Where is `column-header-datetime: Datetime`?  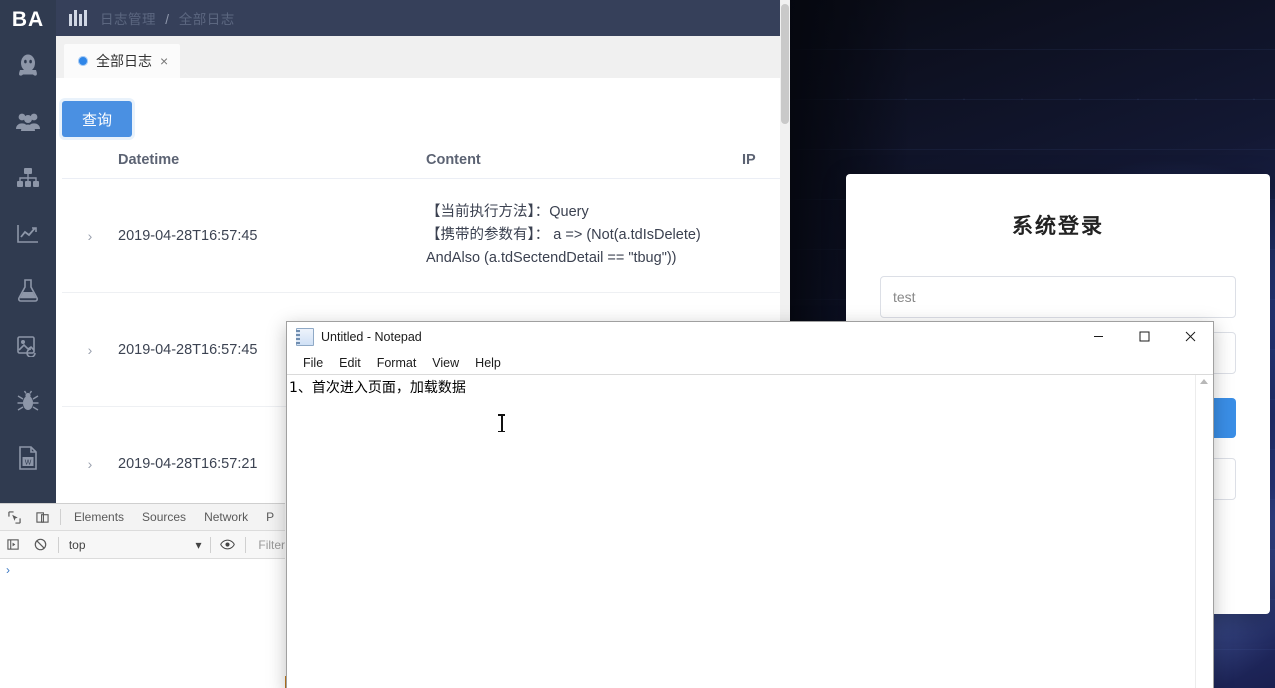
column-header-datetime: Datetime is located at coordinates (149, 160).